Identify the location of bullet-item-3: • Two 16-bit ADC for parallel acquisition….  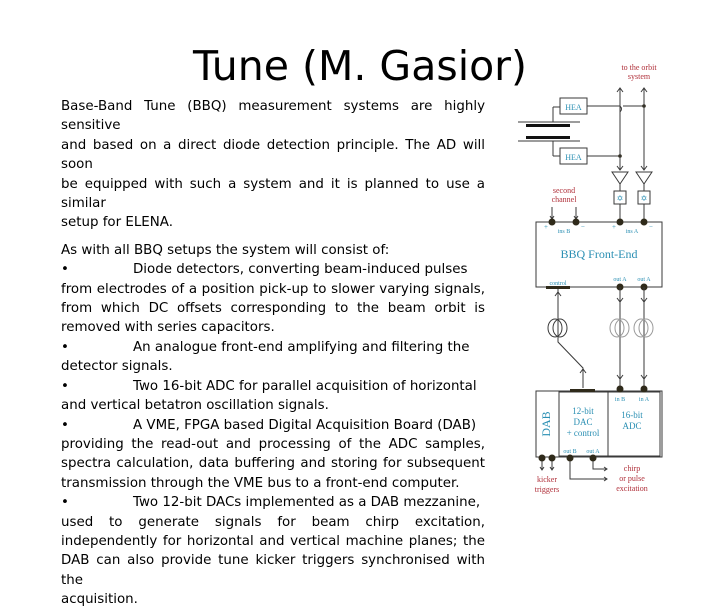
(273, 386).